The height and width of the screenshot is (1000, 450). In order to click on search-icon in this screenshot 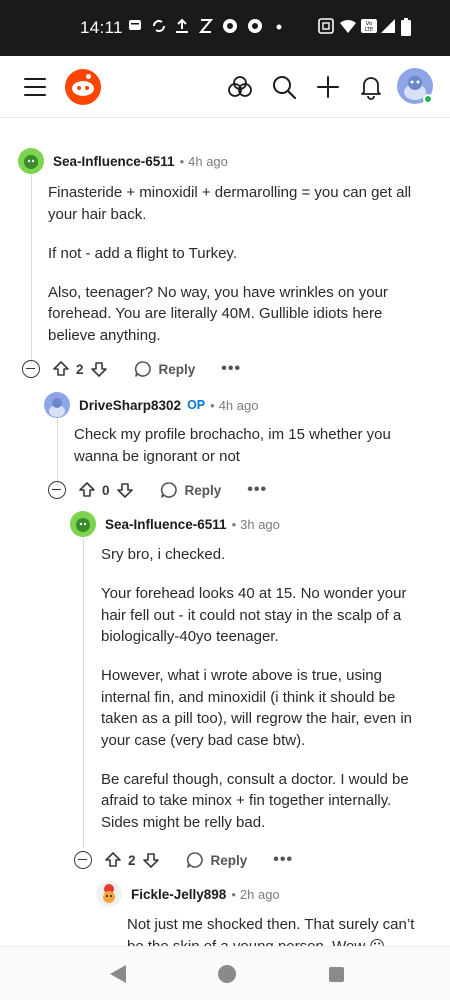, I will do `click(284, 87)`.